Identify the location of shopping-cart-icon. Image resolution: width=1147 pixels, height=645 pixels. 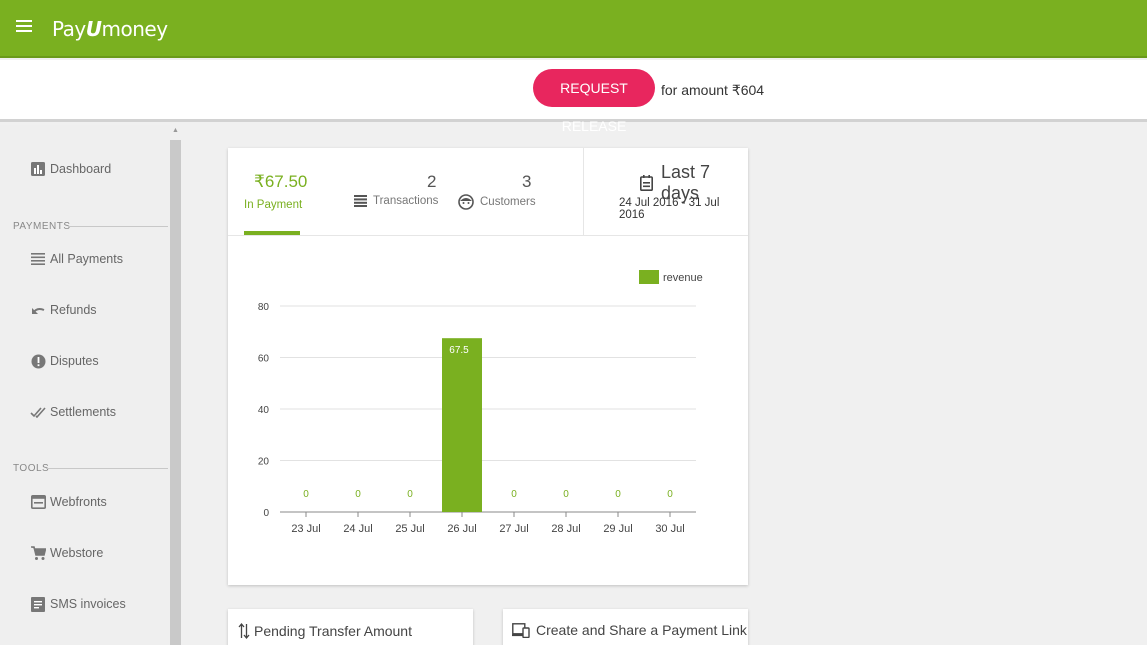
(38, 553).